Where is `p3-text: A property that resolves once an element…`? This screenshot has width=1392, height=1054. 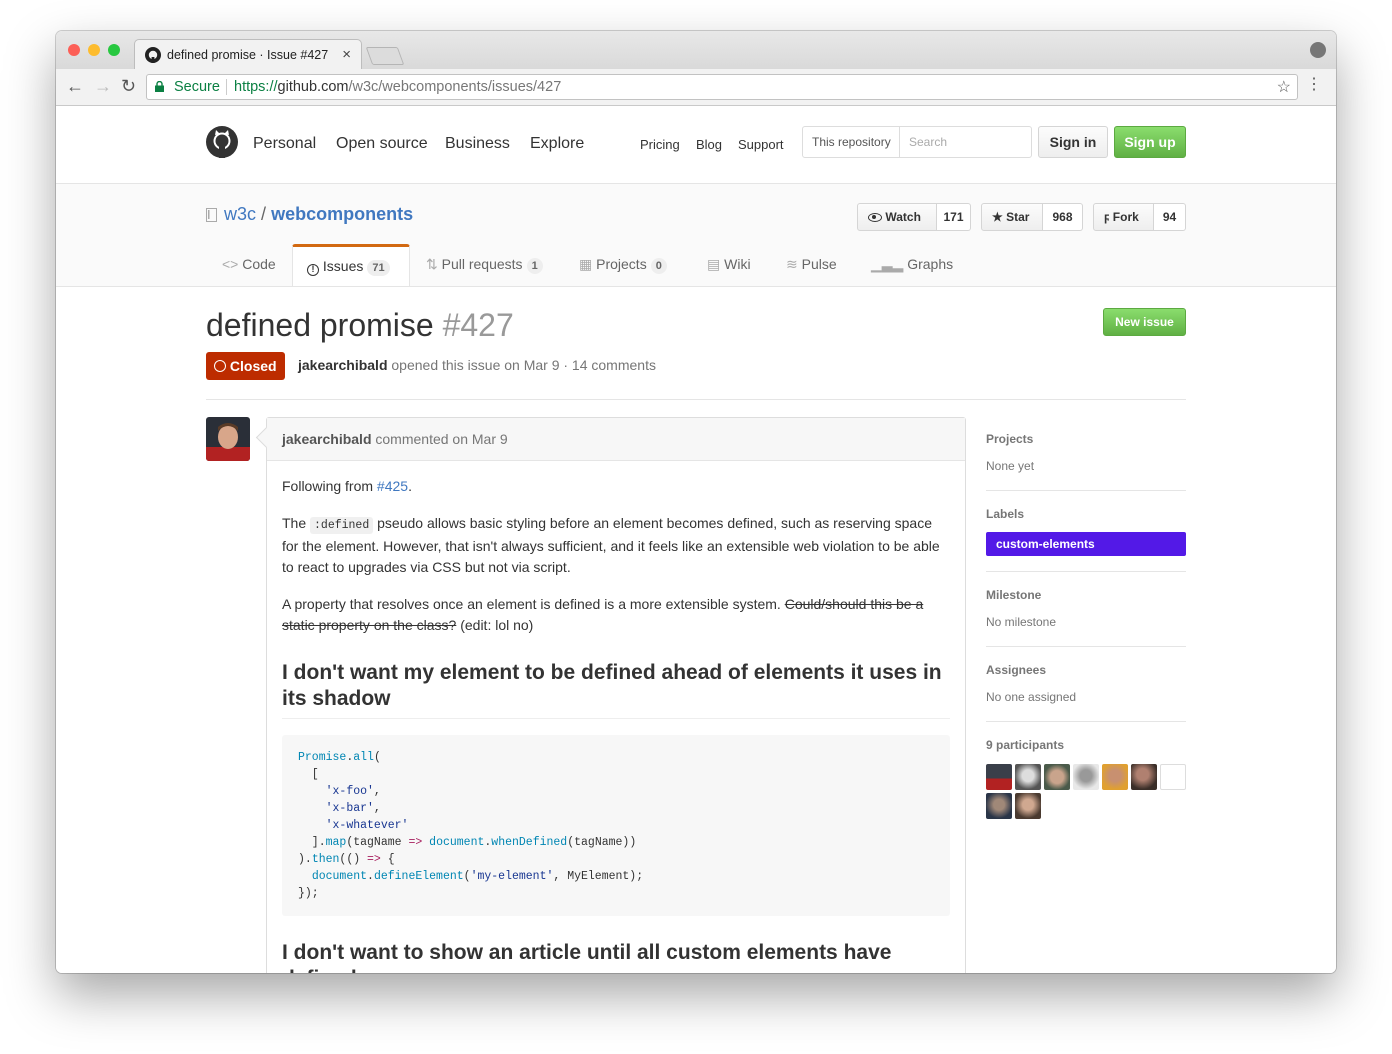 p3-text: A property that resolves once an element… is located at coordinates (531, 604).